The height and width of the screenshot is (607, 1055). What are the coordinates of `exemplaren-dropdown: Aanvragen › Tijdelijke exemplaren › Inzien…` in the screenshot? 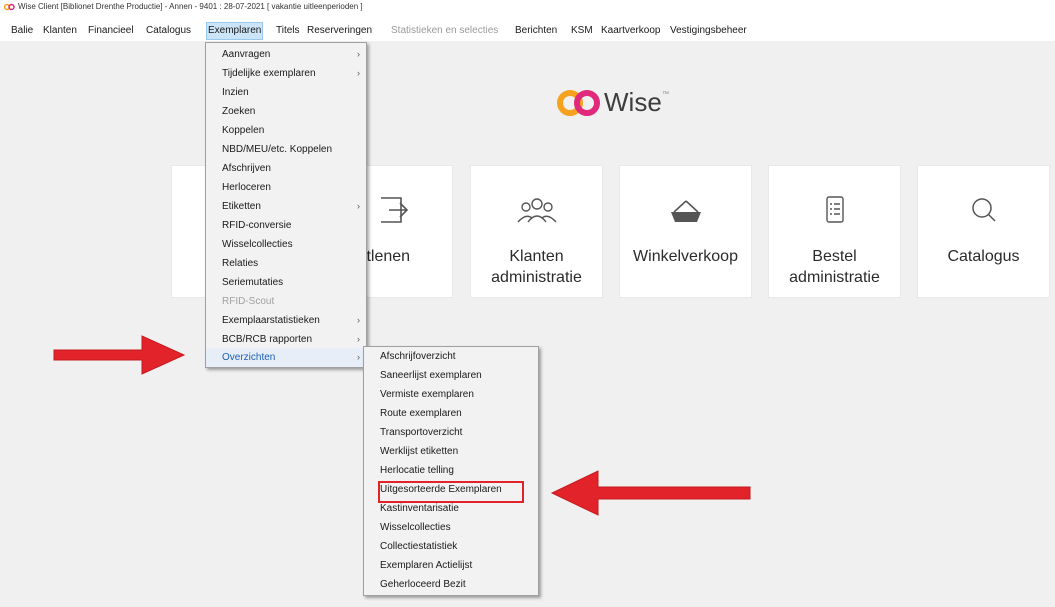 It's located at (286, 205).